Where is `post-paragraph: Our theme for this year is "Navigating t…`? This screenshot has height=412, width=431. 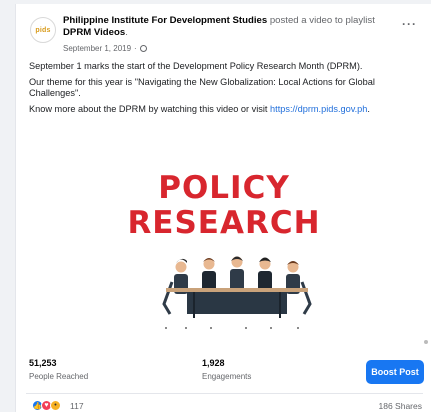 post-paragraph: Our theme for this year is "Navigating t… is located at coordinates (202, 87).